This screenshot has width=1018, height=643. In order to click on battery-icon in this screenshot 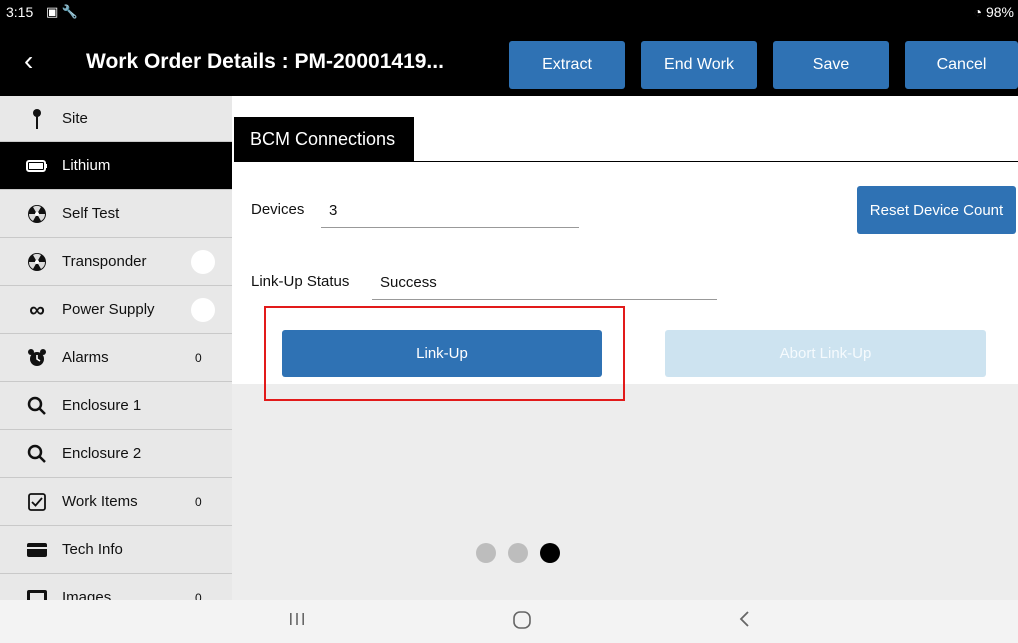, I will do `click(37, 166)`.